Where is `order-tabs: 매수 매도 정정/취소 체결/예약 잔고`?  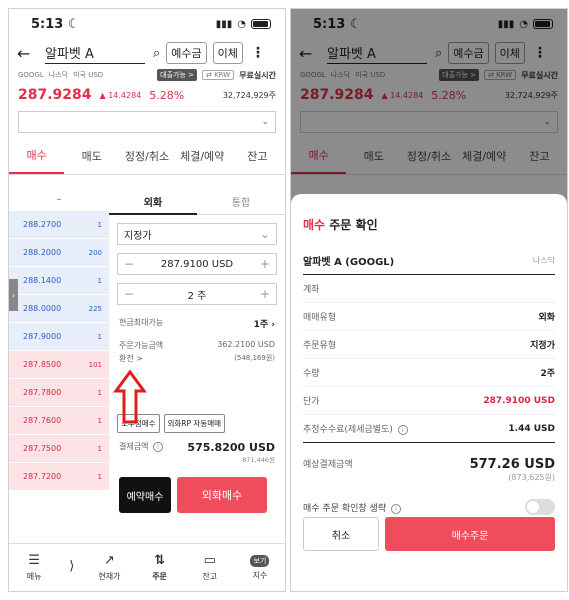
order-tabs: 매수 매도 정정/취소 체결/예약 잔고 is located at coordinates (147, 156).